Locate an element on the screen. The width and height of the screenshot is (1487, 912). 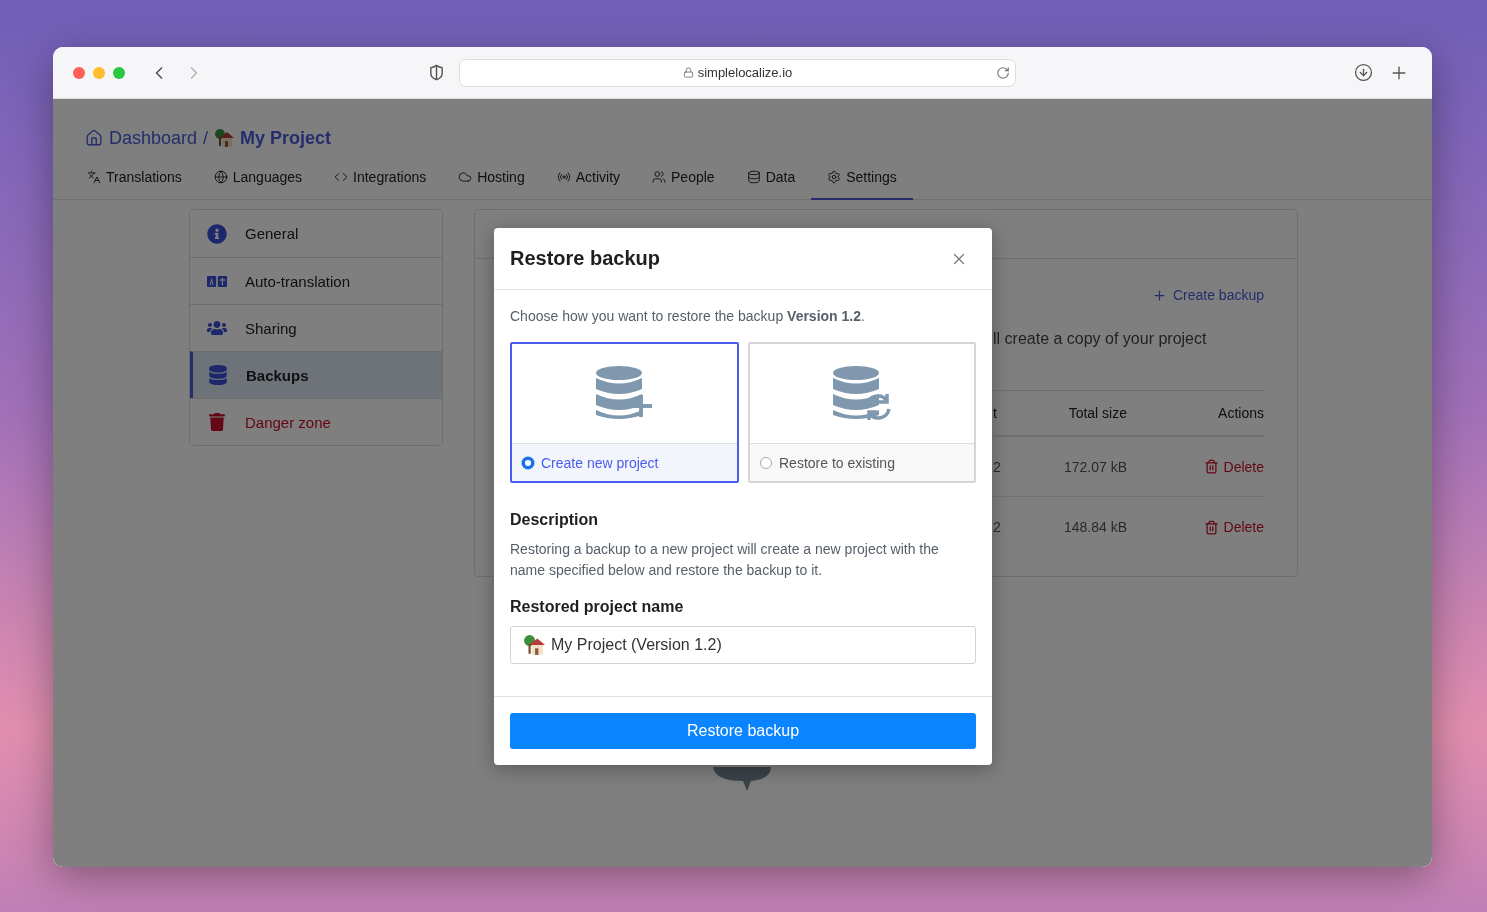
database-sync-icon is located at coordinates (862, 393).